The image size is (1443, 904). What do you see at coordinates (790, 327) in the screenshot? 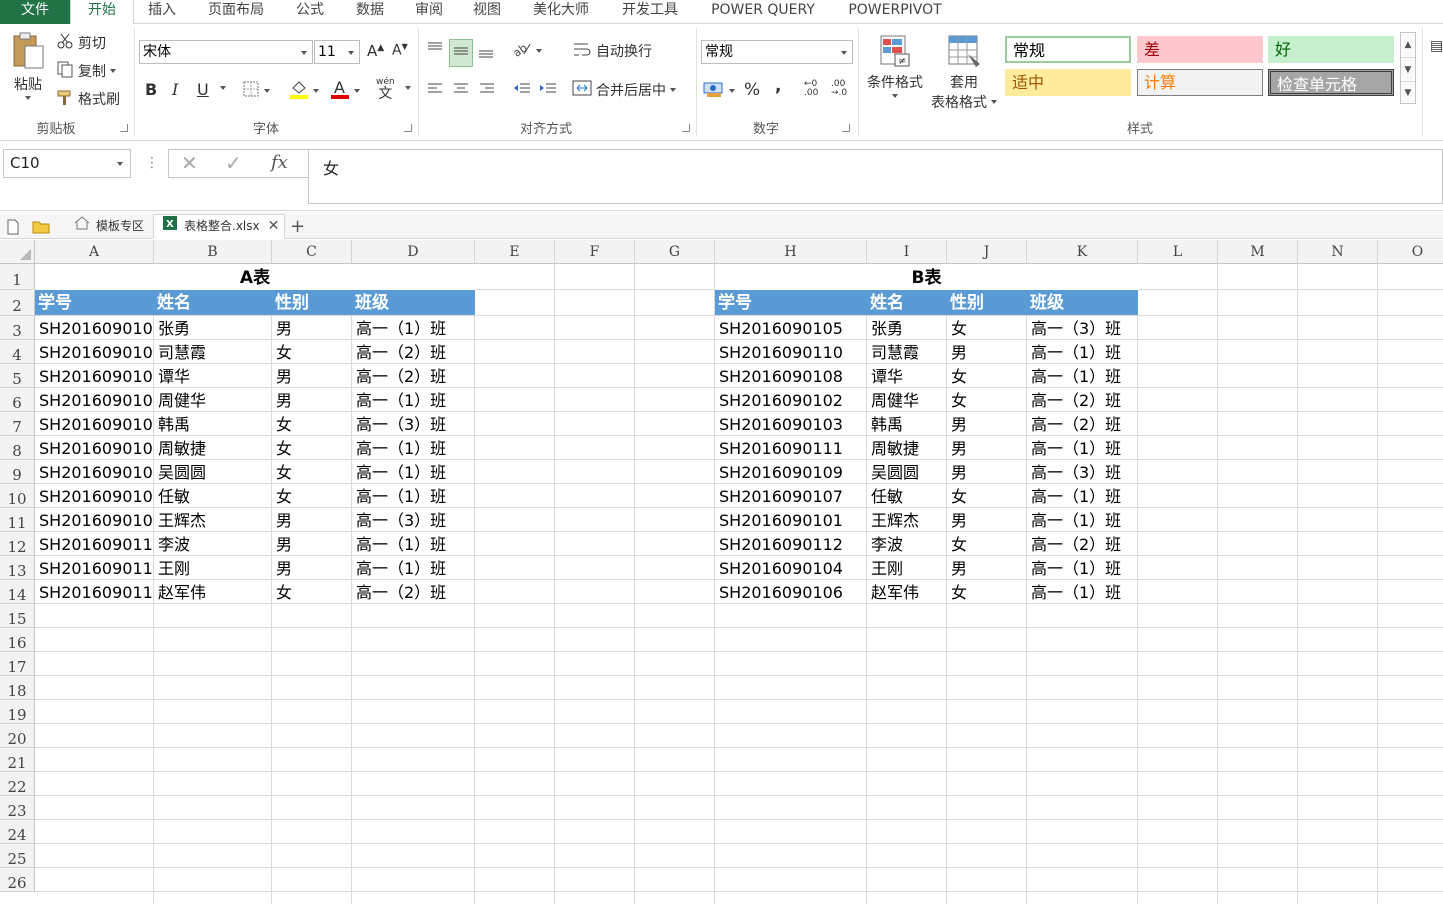
I see `table_b-cell: SH2016090105` at bounding box center [790, 327].